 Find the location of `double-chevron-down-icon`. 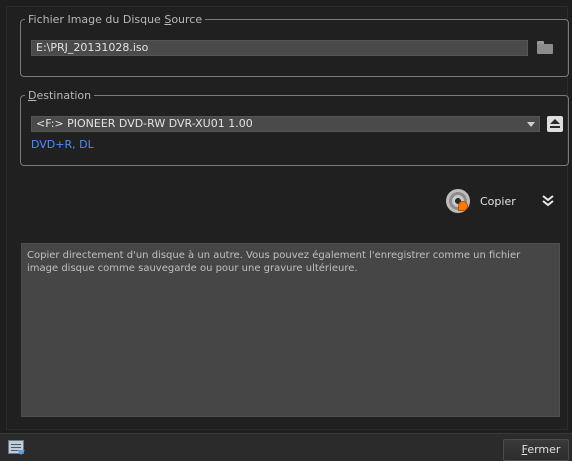

double-chevron-down-icon is located at coordinates (548, 201).